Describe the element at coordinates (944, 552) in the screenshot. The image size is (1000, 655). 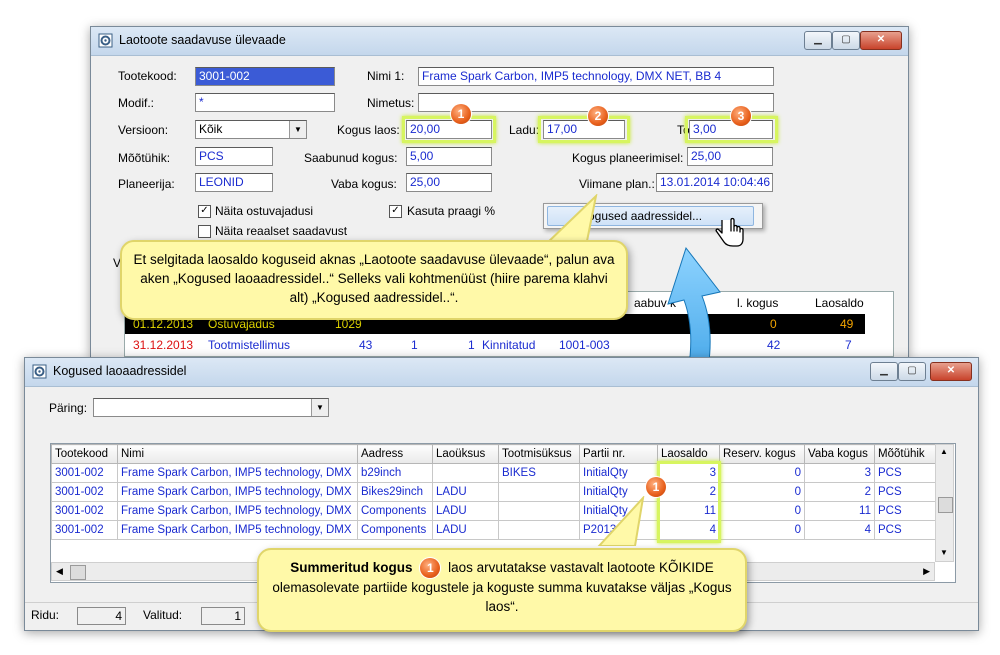
I see `scroll-down-icon: ▼` at that location.